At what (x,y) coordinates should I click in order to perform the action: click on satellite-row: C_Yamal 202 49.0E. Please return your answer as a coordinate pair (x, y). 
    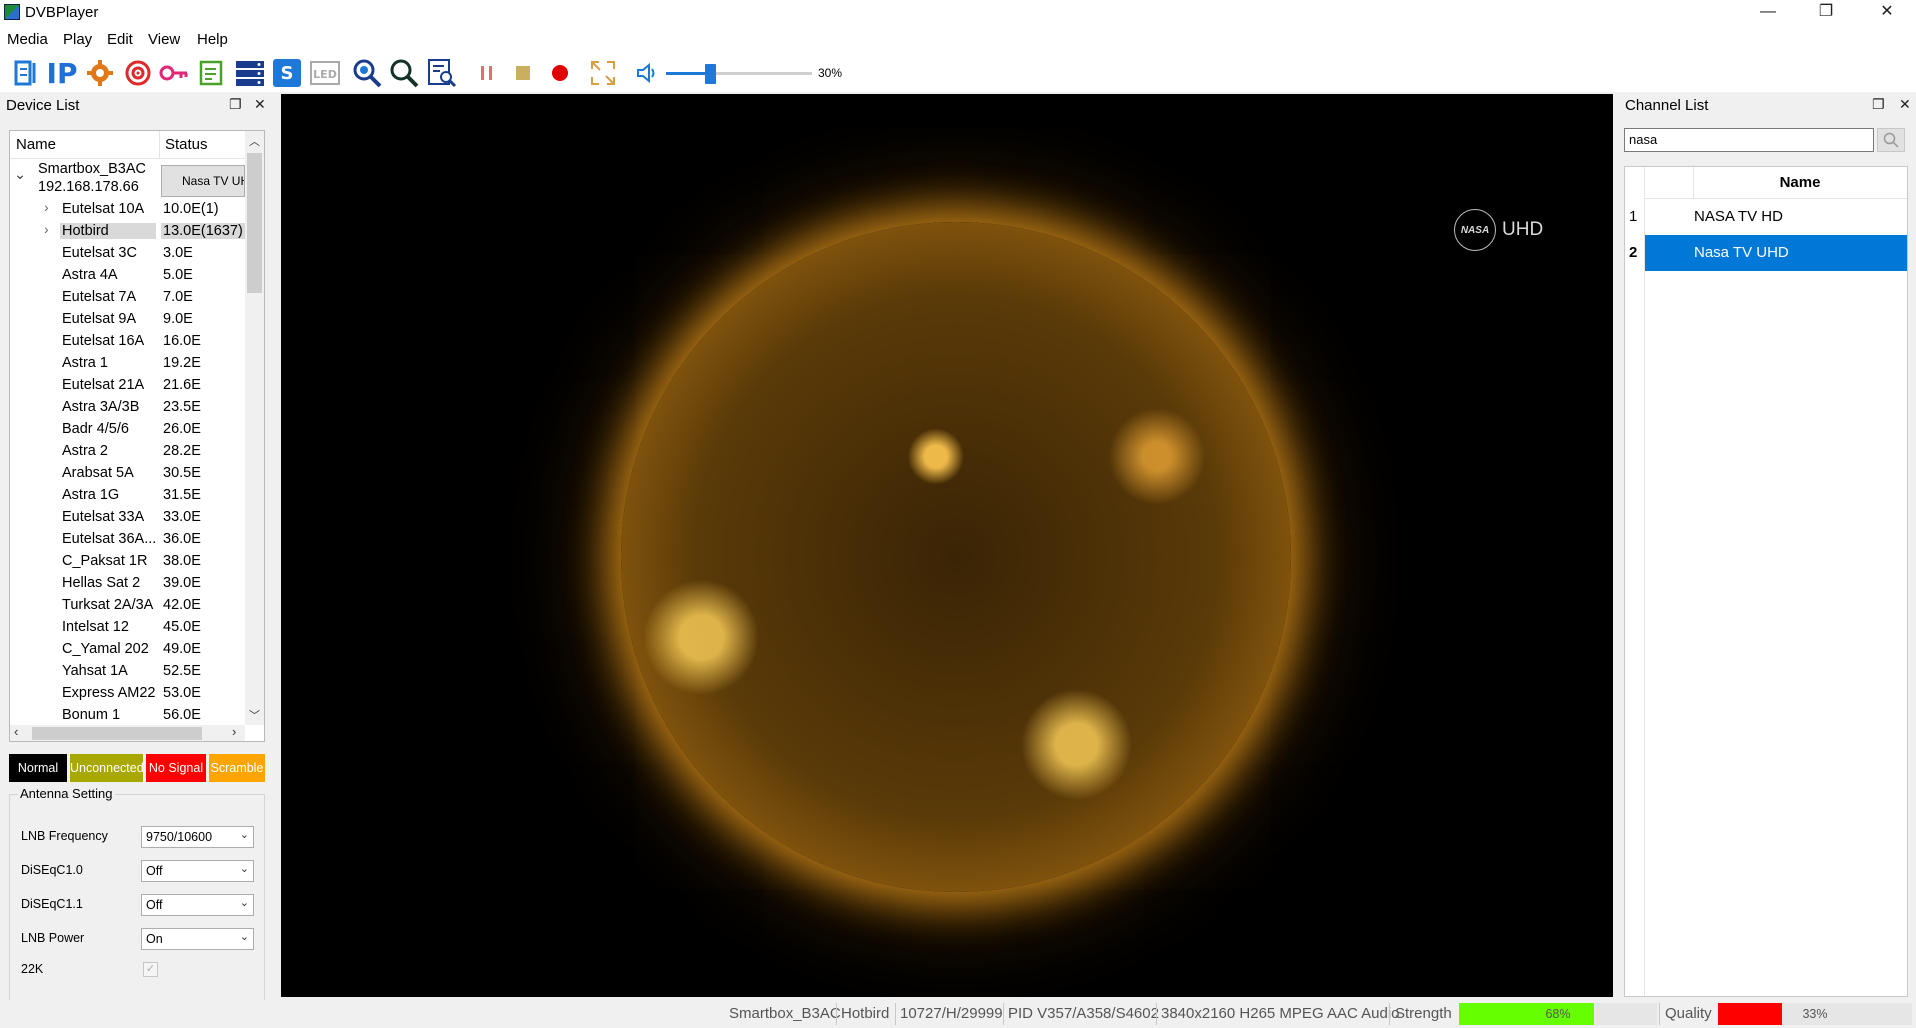
    Looking at the image, I should click on (127, 650).